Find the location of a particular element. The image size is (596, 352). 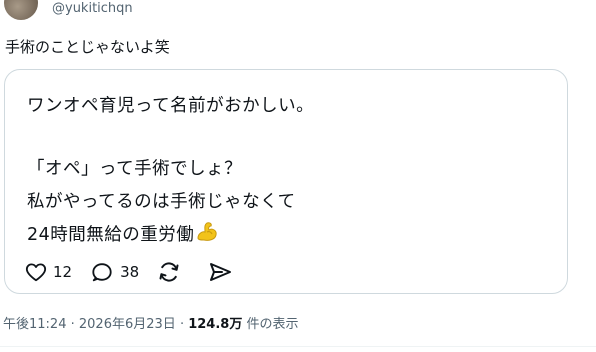

retweet-icon is located at coordinates (169, 272).